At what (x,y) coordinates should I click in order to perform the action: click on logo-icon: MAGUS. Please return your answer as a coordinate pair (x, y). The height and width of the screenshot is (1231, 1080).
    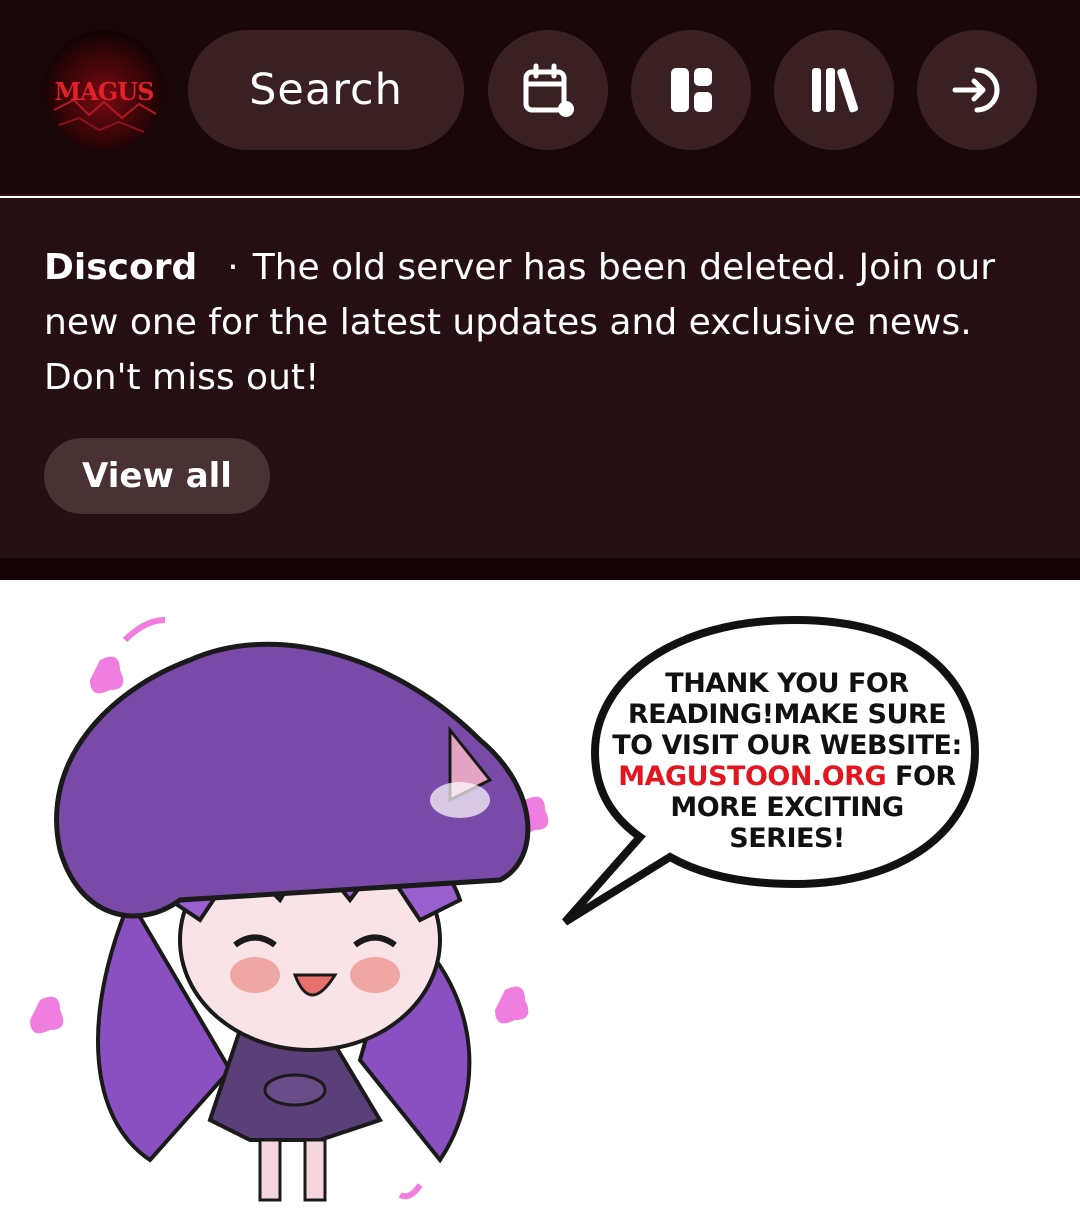
    Looking at the image, I should click on (104, 90).